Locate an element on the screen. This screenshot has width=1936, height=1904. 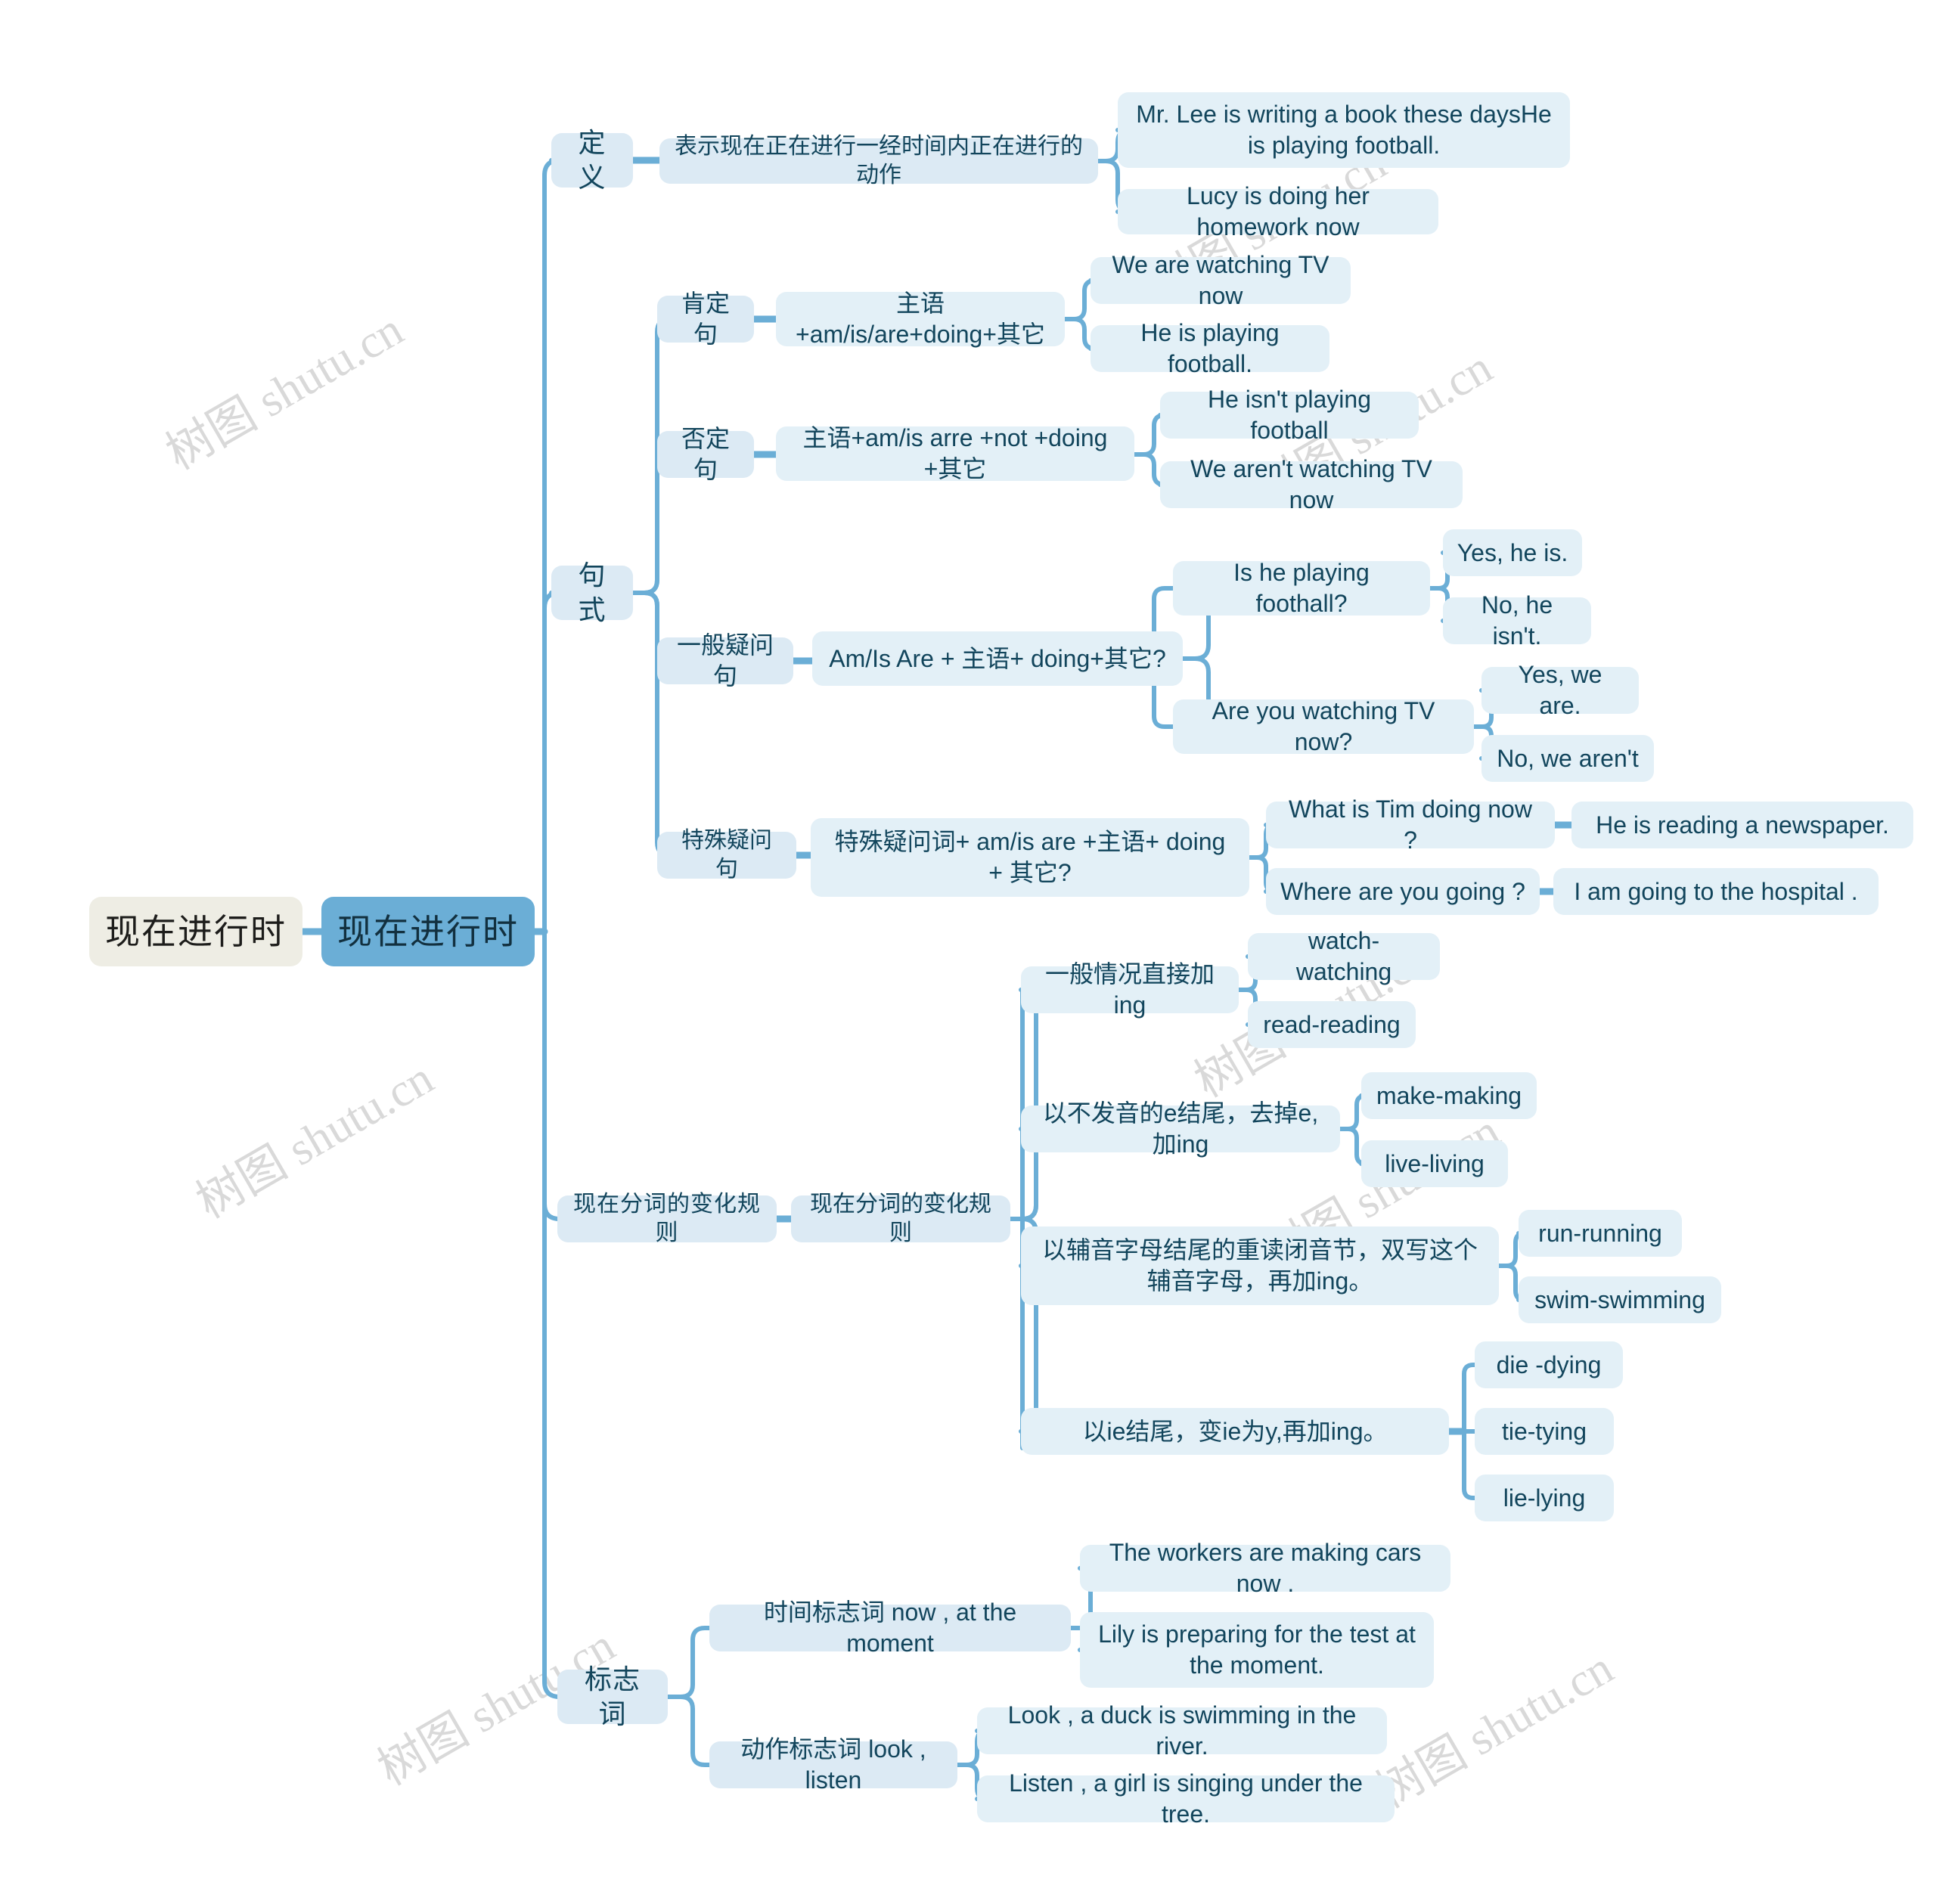
special-question-answer-2: I am going to the hospital . is located at coordinates (1716, 891).